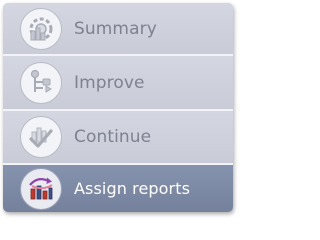 This screenshot has width=320, height=240. Describe the element at coordinates (109, 82) in the screenshot. I see `menu-item-label: Improve` at that location.